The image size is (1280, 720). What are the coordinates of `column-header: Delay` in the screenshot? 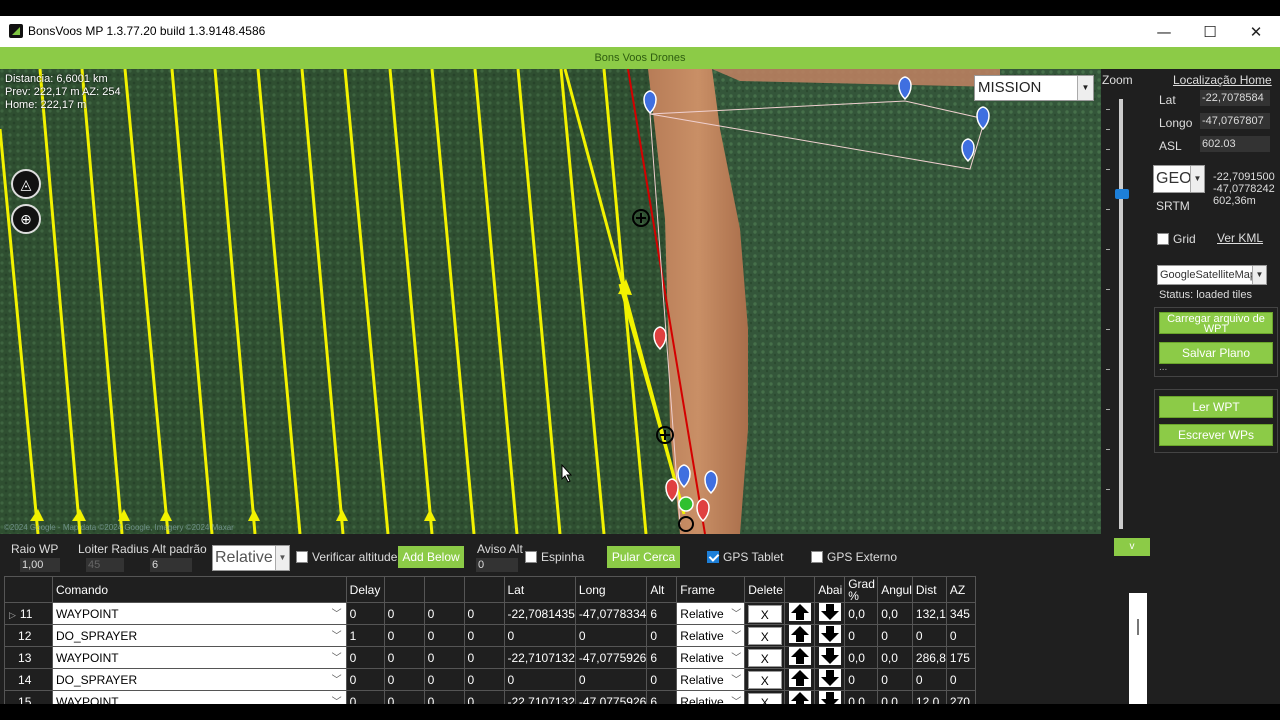 It's located at (365, 589).